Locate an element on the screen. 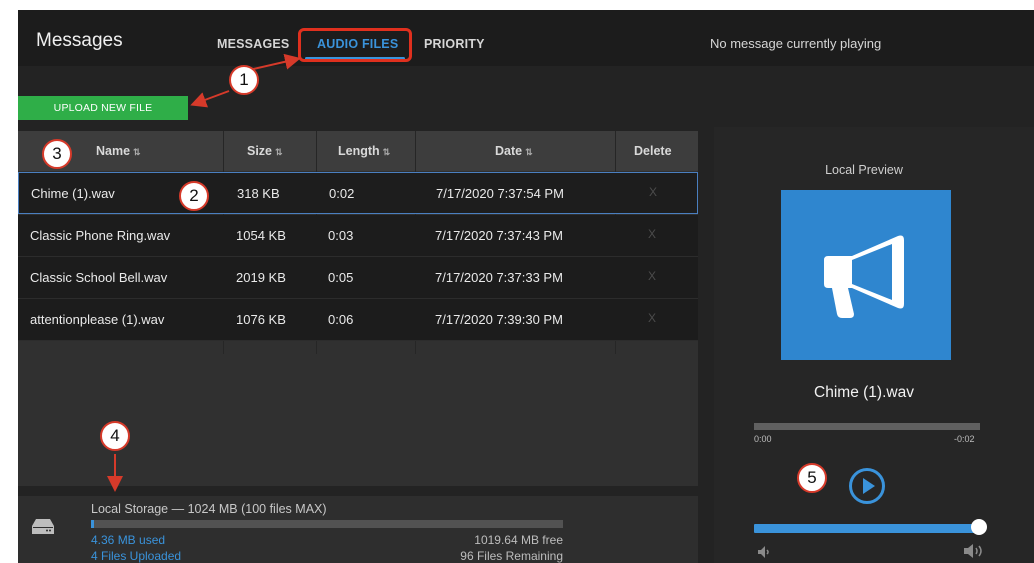 The image size is (1034, 563). page-title: Messages is located at coordinates (79, 40).